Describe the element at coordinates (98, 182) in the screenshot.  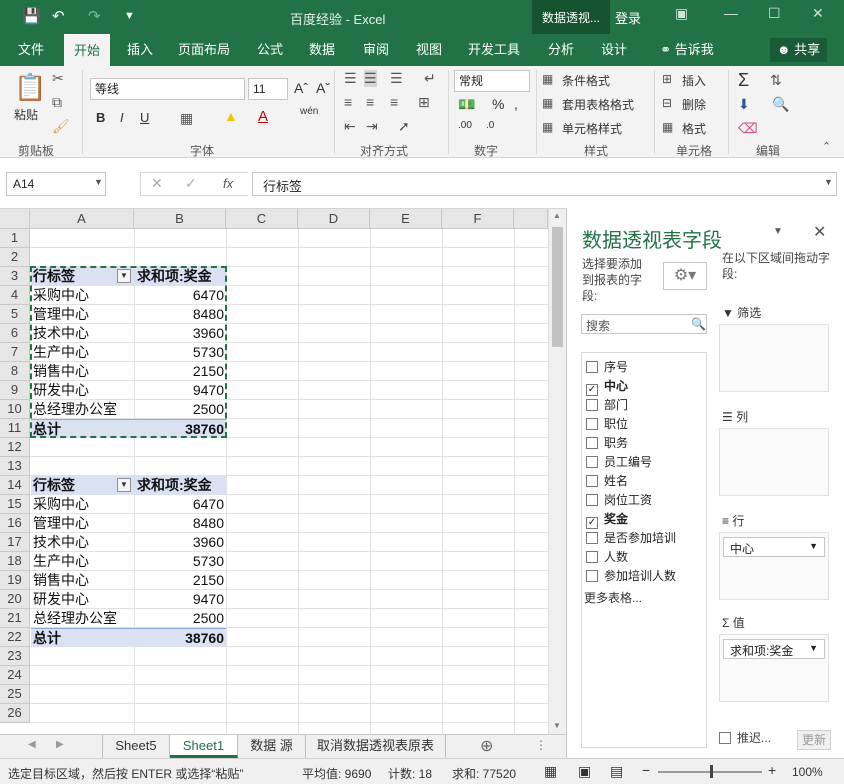
I see `name-box-dropdown-icon: ▼` at that location.